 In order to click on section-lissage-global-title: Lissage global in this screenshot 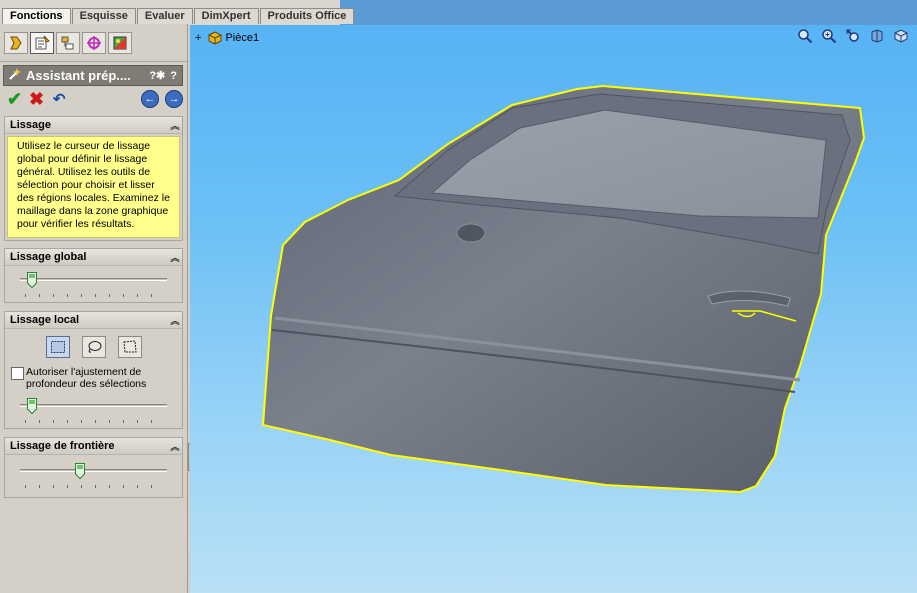, I will do `click(48, 257)`.